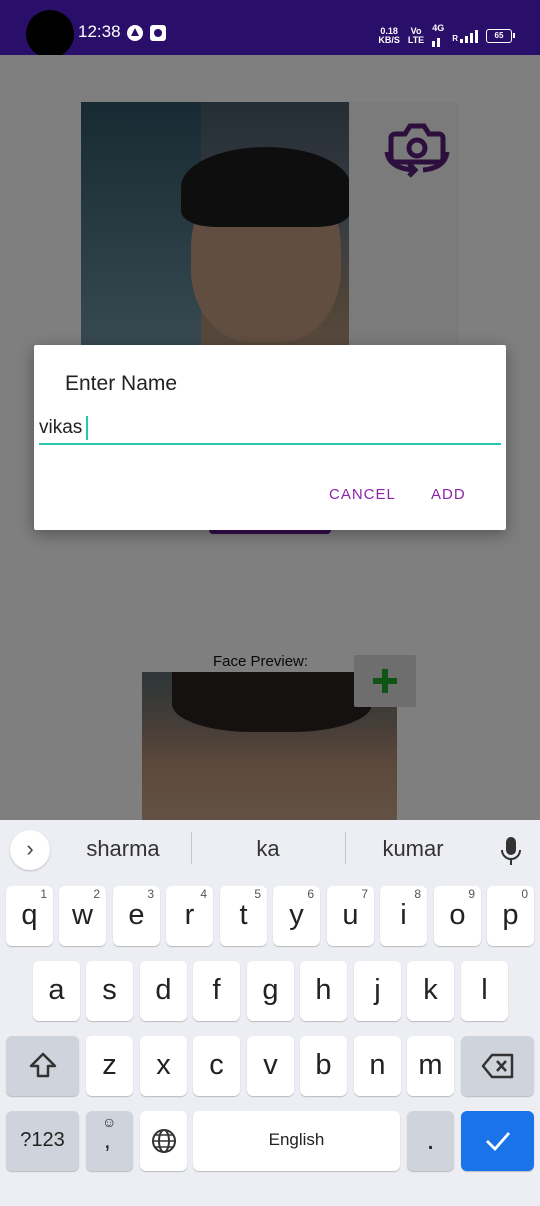  I want to click on name-input-value: vikas, so click(61, 427).